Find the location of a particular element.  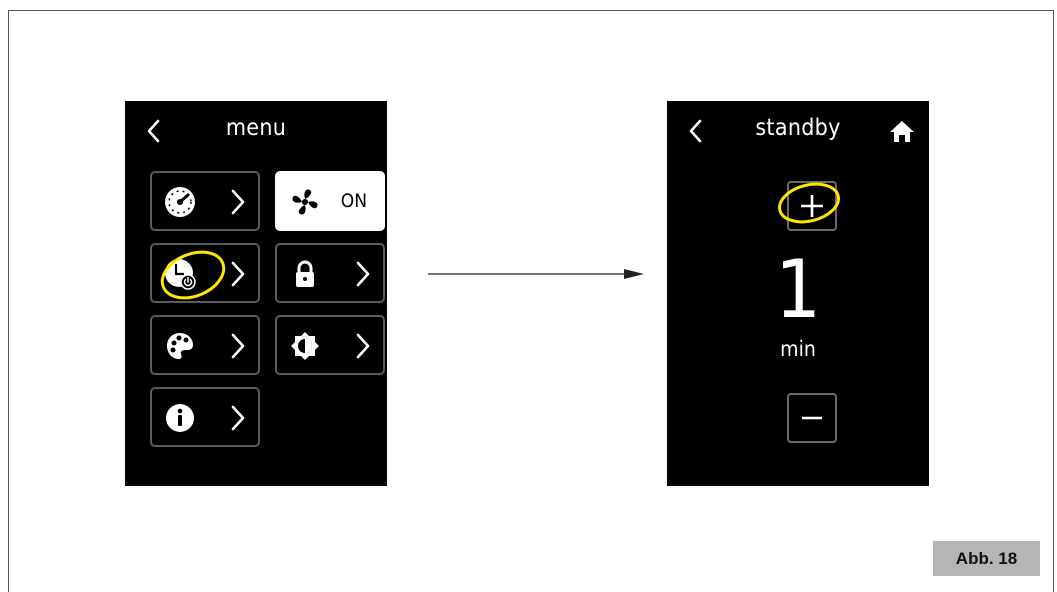

speedometer-icon is located at coordinates (180, 202).